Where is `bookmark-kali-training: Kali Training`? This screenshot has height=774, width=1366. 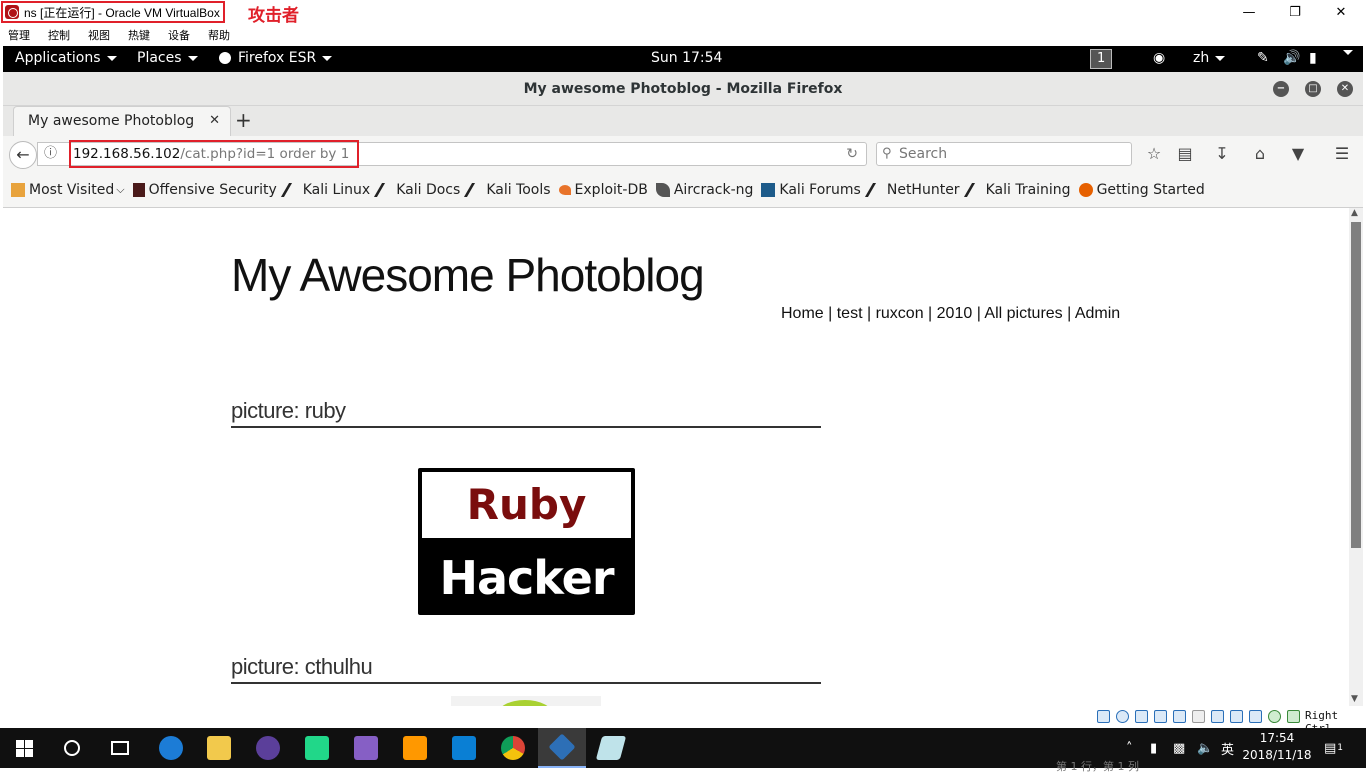
bookmark-kali-training: Kali Training is located at coordinates (1017, 190).